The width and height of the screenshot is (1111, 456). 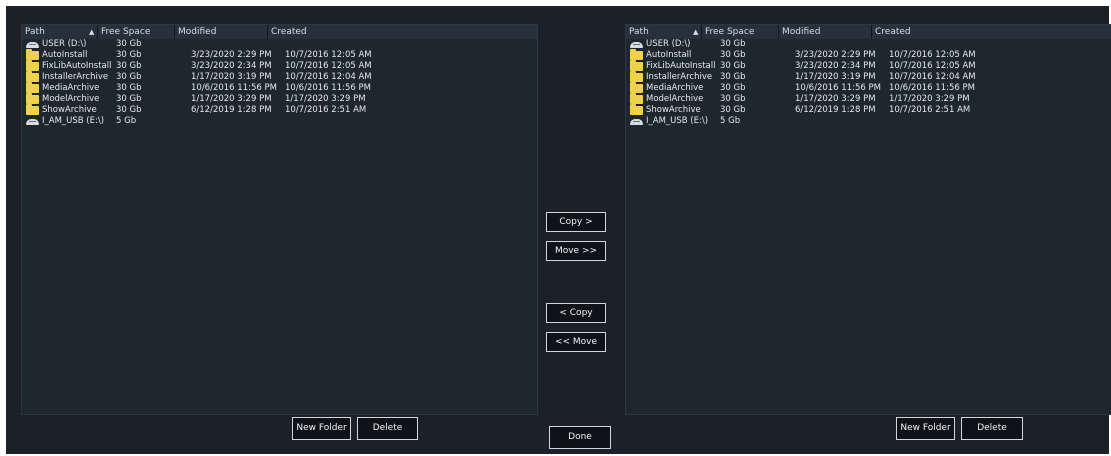 I want to click on row-modified: 10/6/2016 11:56 PM, so click(x=838, y=88).